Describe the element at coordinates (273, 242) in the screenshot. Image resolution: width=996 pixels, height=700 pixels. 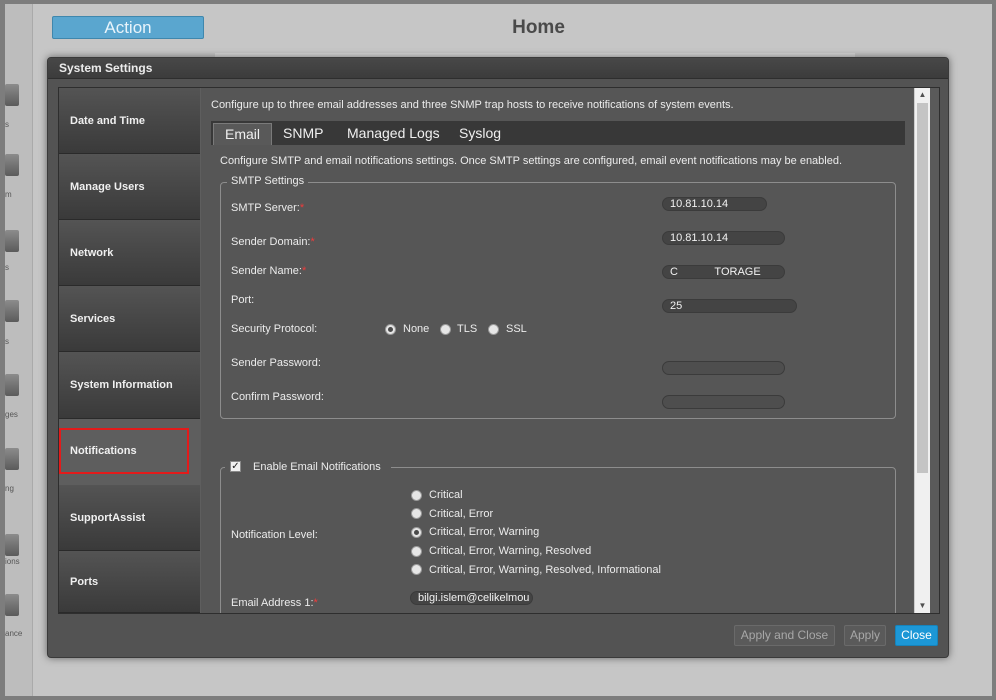
I see `sender-domain-label: Sender Domain:*` at that location.